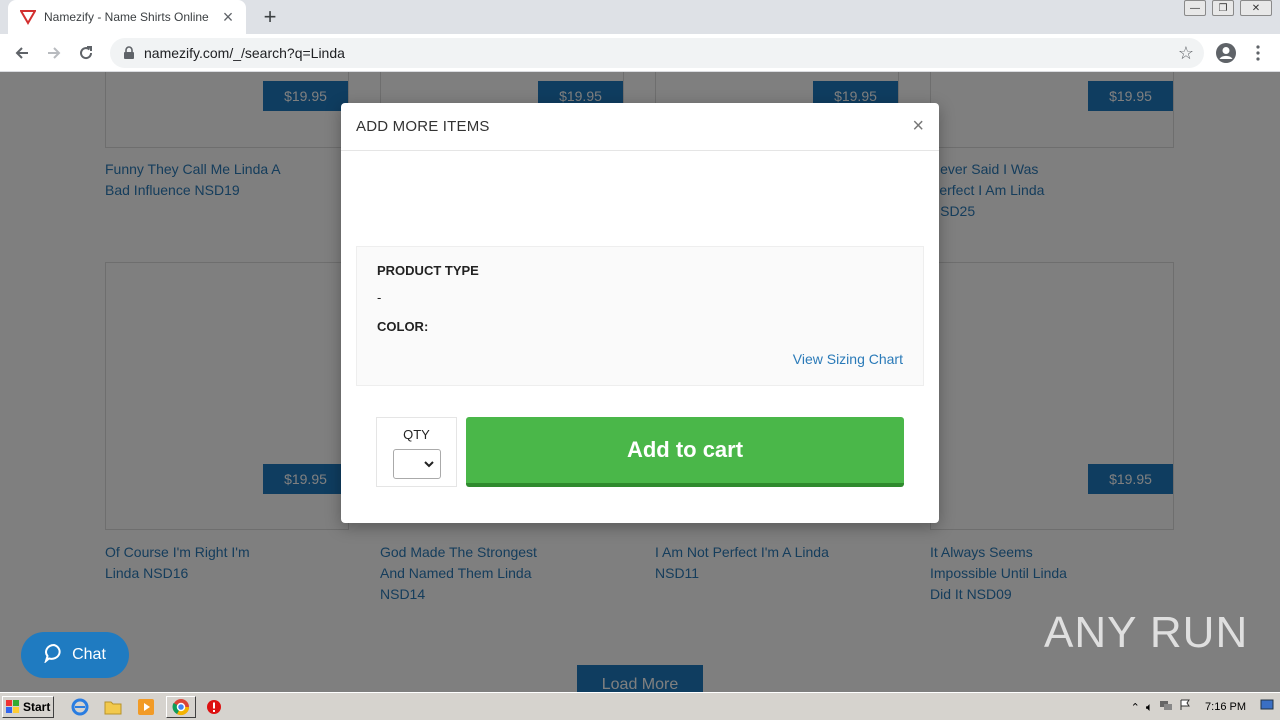 The width and height of the screenshot is (1280, 720). Describe the element at coordinates (416, 464) in the screenshot. I see `qty-select` at that location.